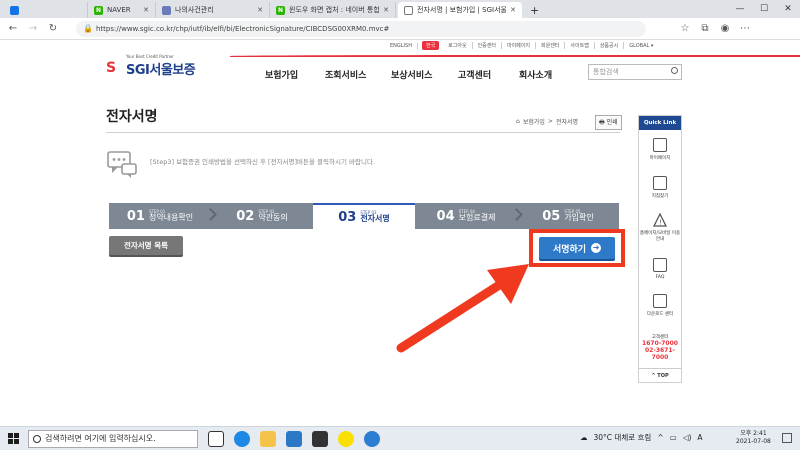 This screenshot has width=800, height=450. What do you see at coordinates (477, 217) in the screenshot?
I see `step-name: 보험료결제` at bounding box center [477, 217].